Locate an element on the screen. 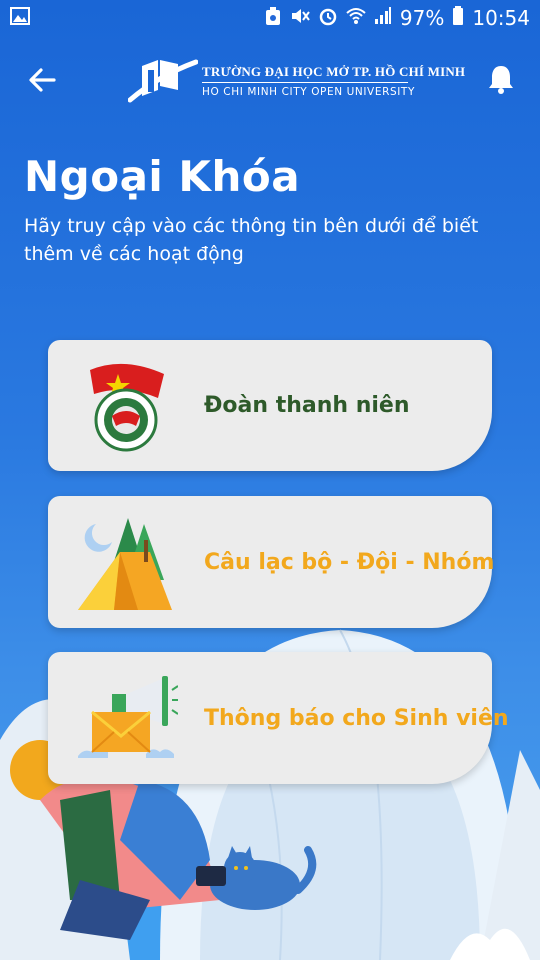 This screenshot has height=960, width=540. youth-union-card: Đoàn thanh niên is located at coordinates (270, 405).